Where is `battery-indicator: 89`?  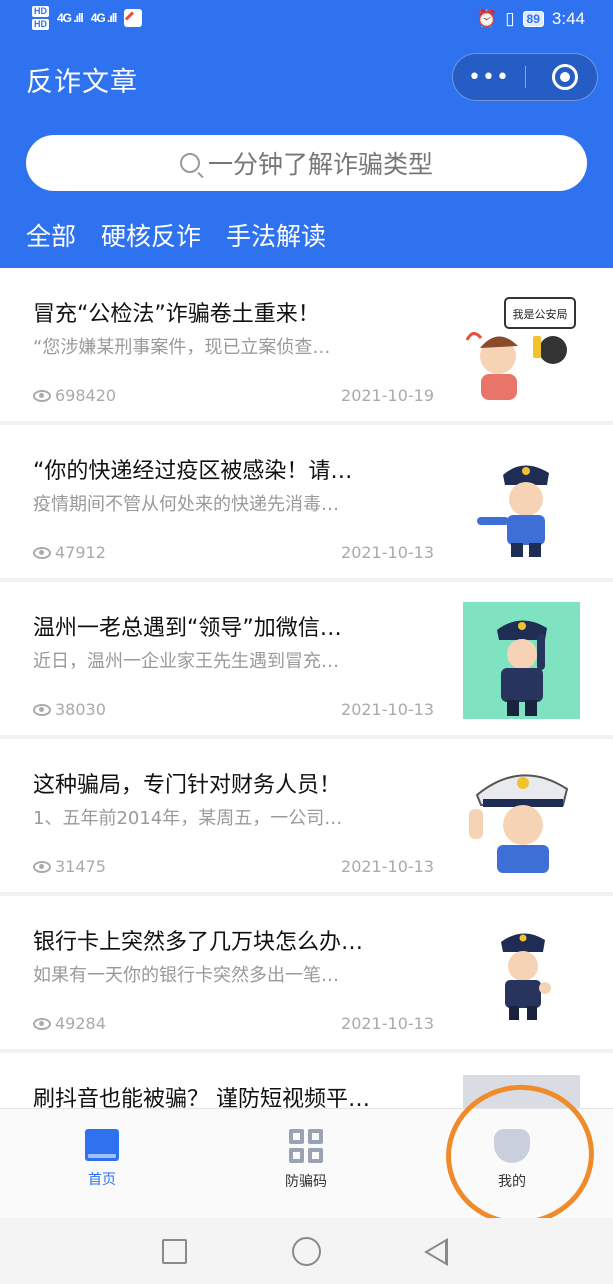 battery-indicator: 89 is located at coordinates (533, 19).